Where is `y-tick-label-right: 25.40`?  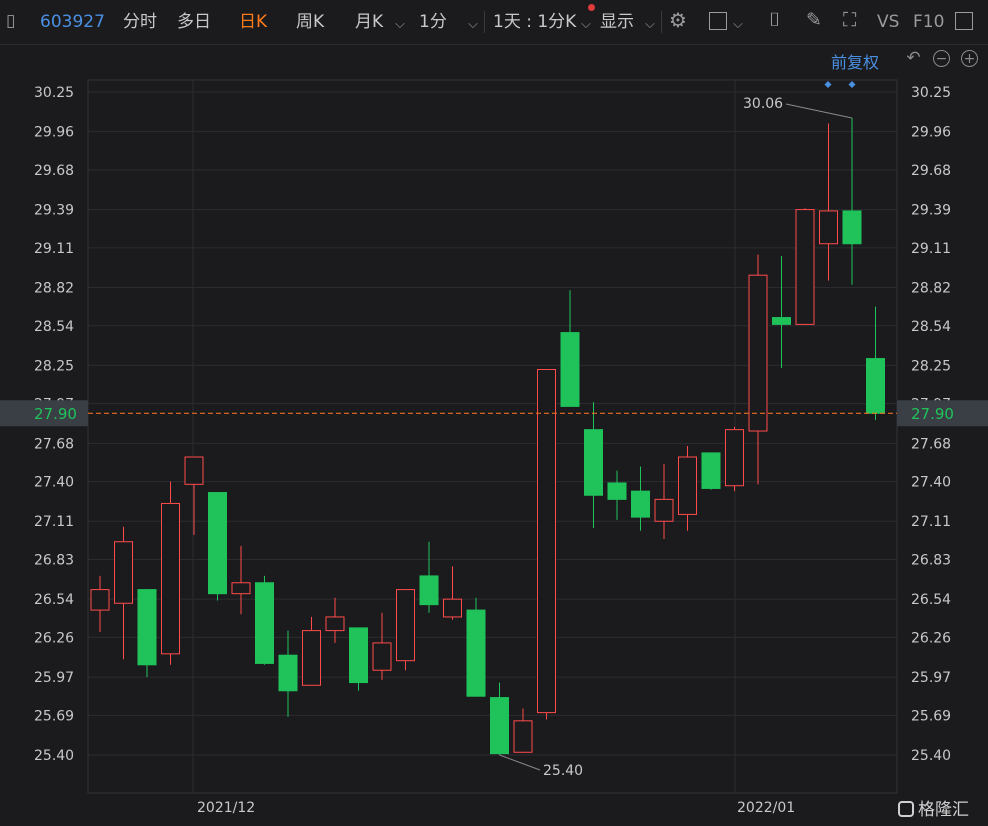
y-tick-label-right: 25.40 is located at coordinates (931, 756).